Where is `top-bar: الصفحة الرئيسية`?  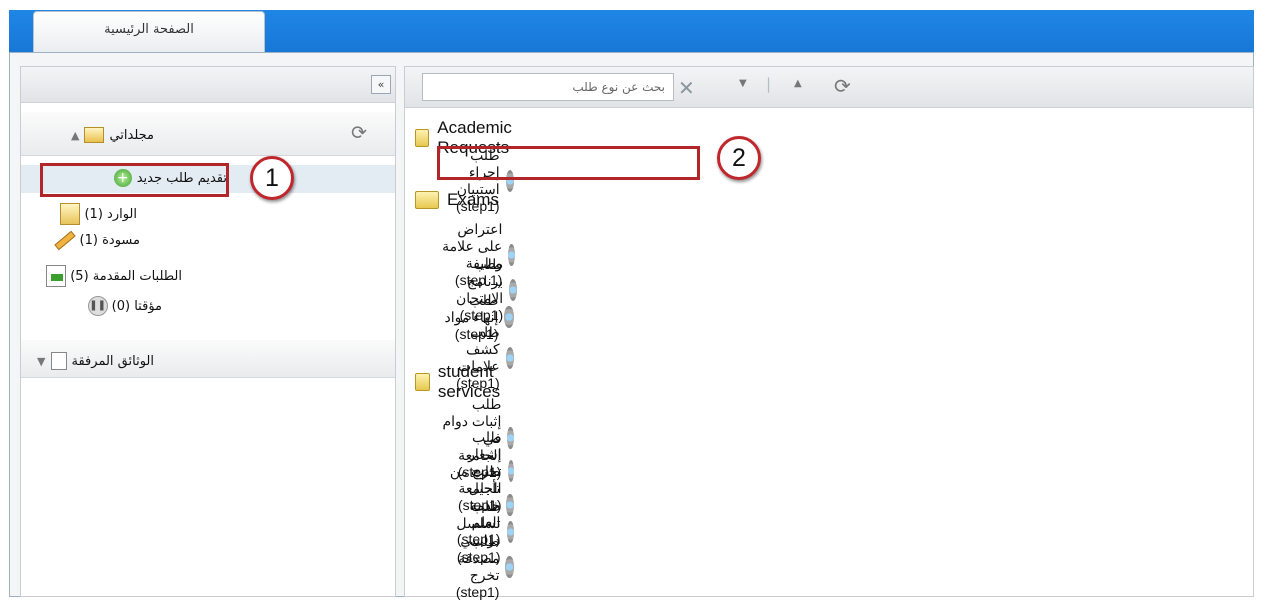
top-bar: الصفحة الرئيسية is located at coordinates (630, 27).